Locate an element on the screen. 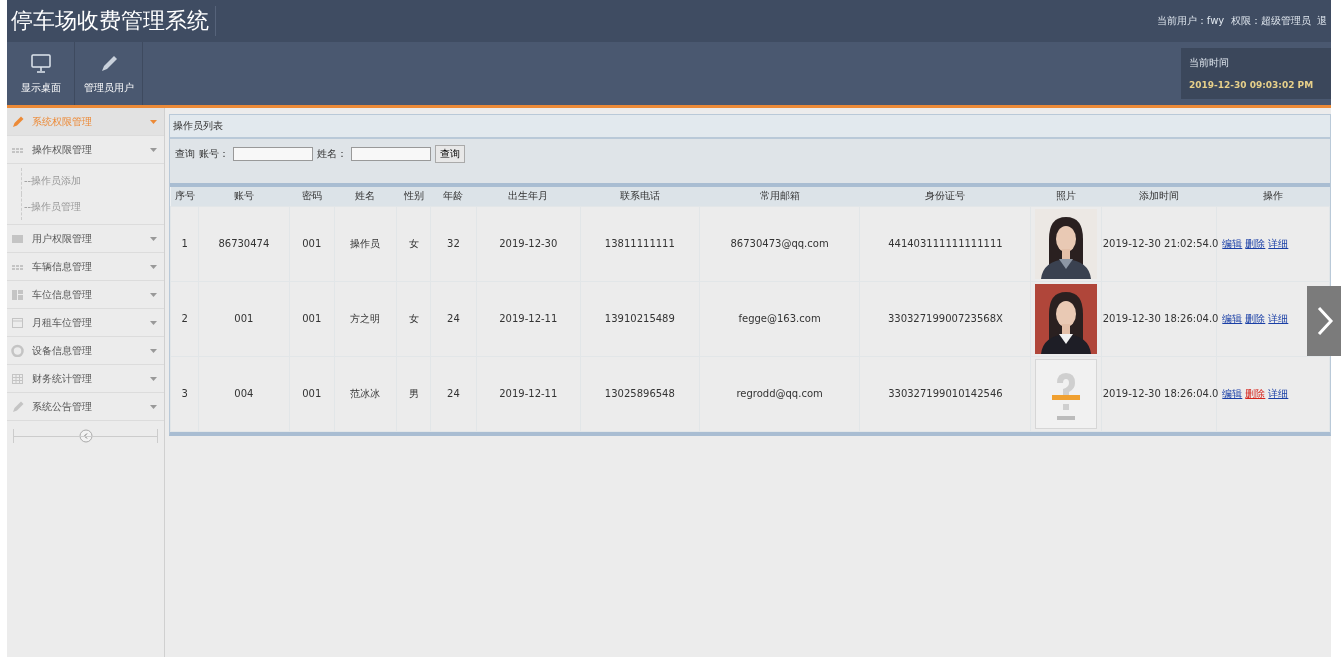 The image size is (1341, 657). lifebuoy-icon is located at coordinates (17, 350).